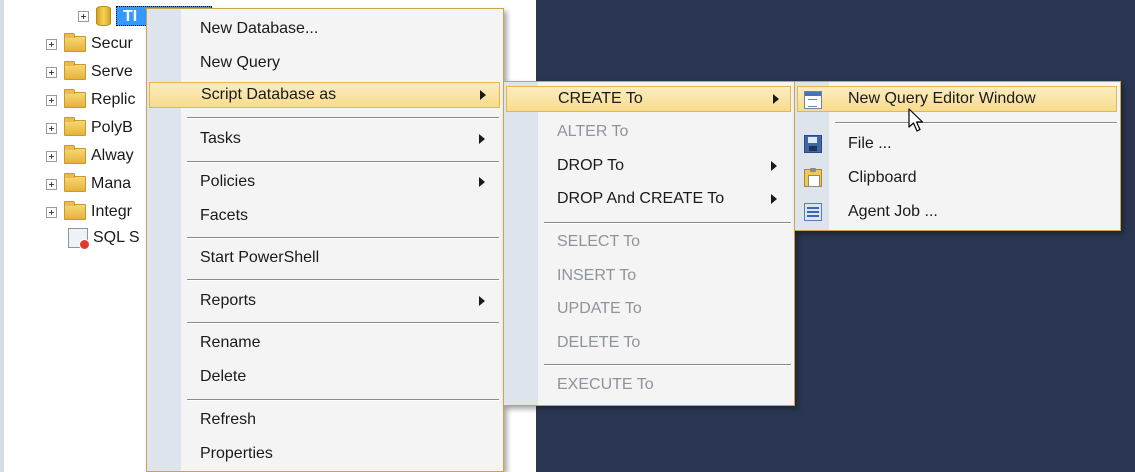  Describe the element at coordinates (648, 99) in the screenshot. I see `menu-item-create-to: CREATE To` at that location.